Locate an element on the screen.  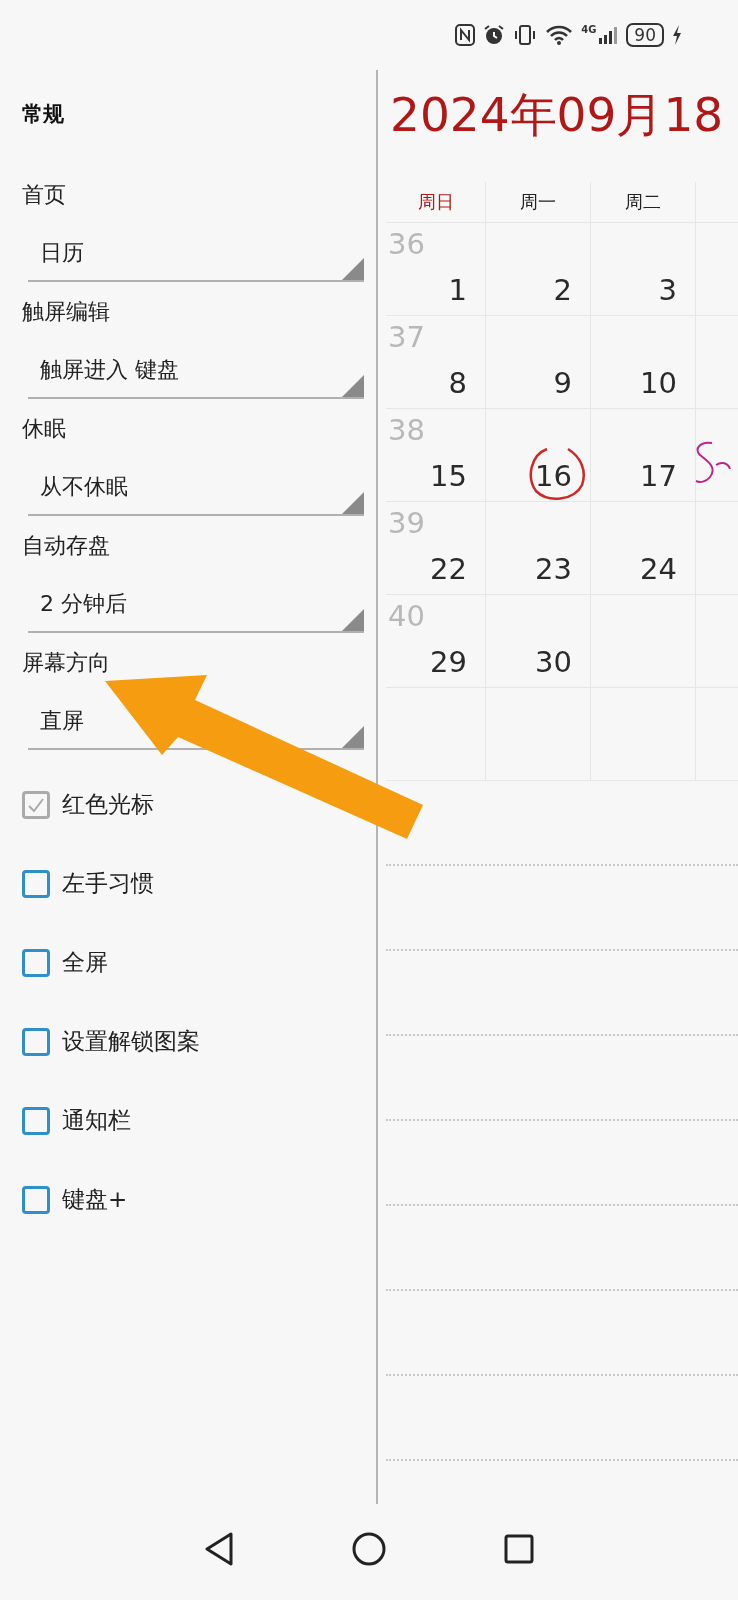
vibrate-icon is located at coordinates (525, 35).